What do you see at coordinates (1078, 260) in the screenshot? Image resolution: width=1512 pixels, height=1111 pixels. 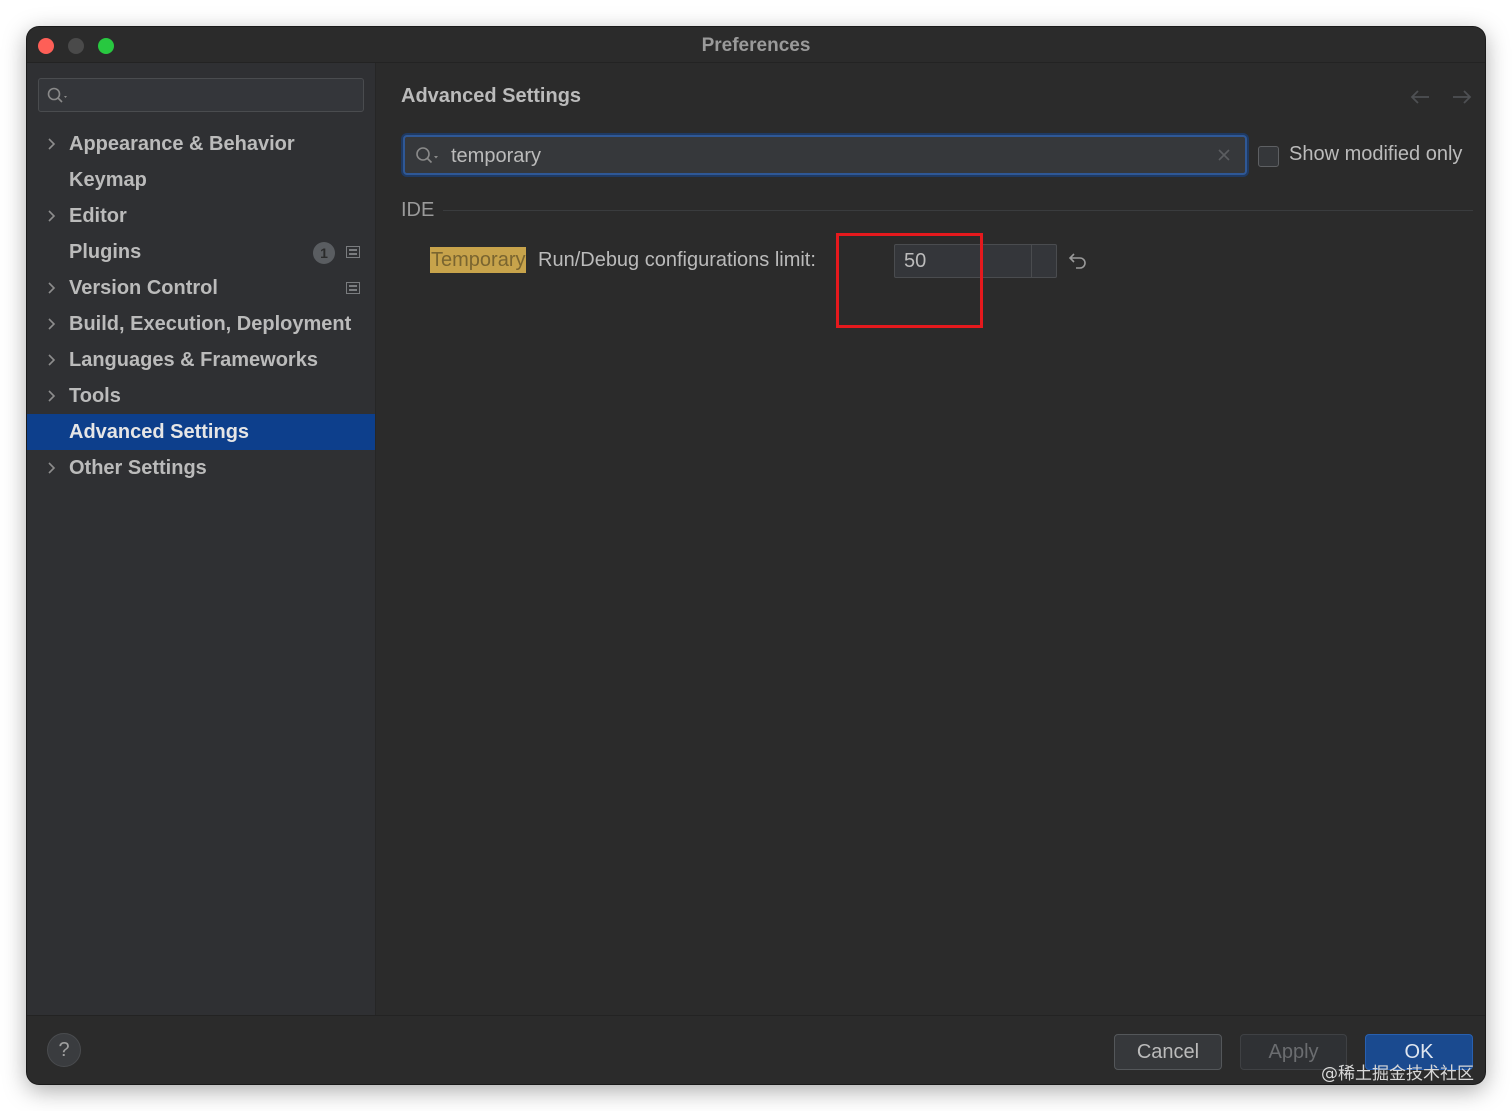 I see `reset-to-default-icon` at bounding box center [1078, 260].